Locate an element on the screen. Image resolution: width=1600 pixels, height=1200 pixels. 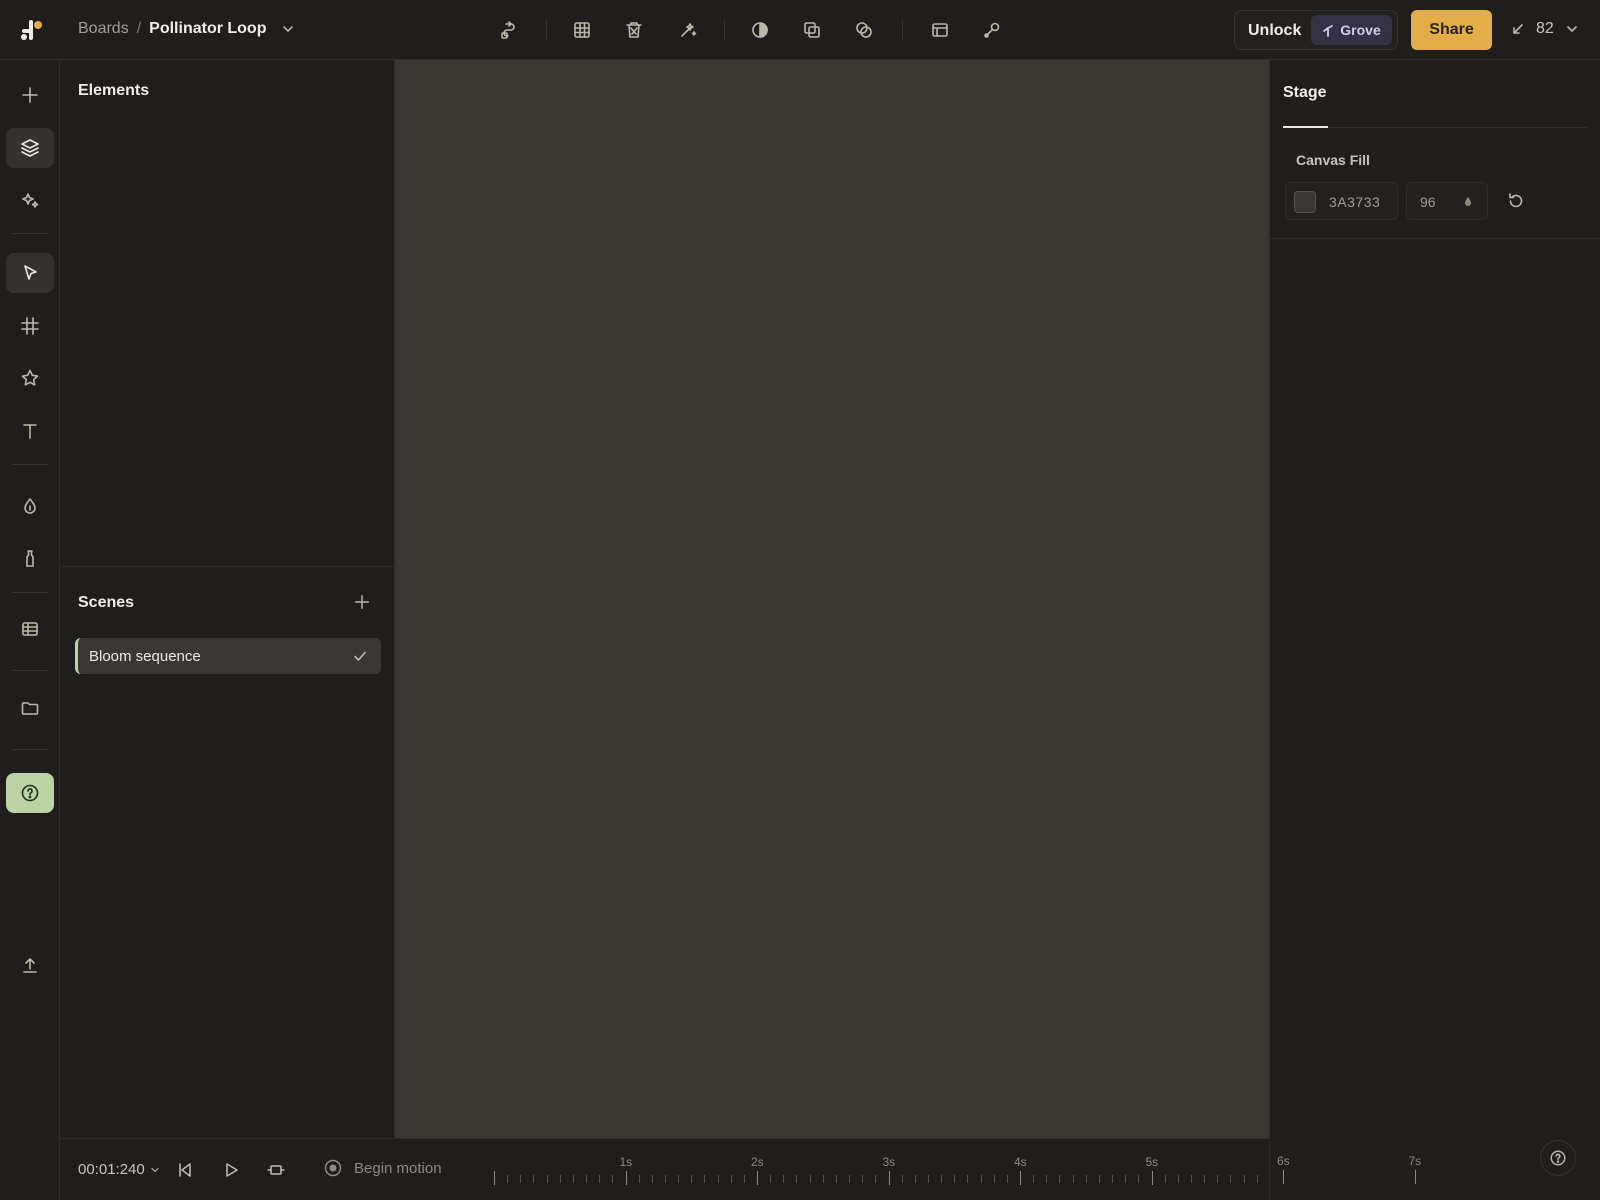
project-name: Pollinator Loop is located at coordinates (207, 29).